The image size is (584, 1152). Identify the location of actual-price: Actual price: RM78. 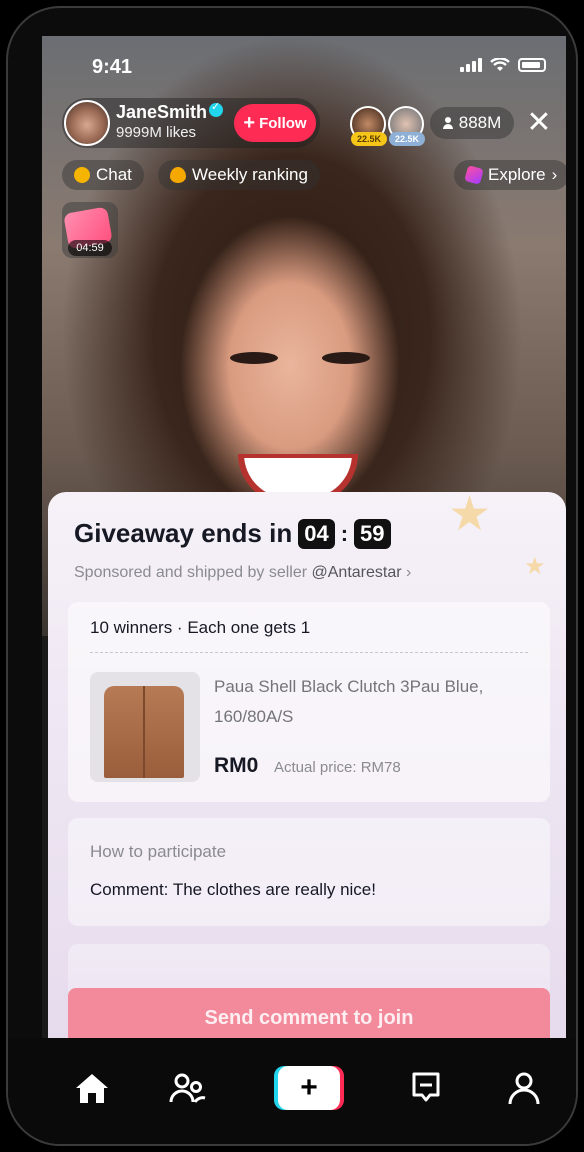
(337, 767).